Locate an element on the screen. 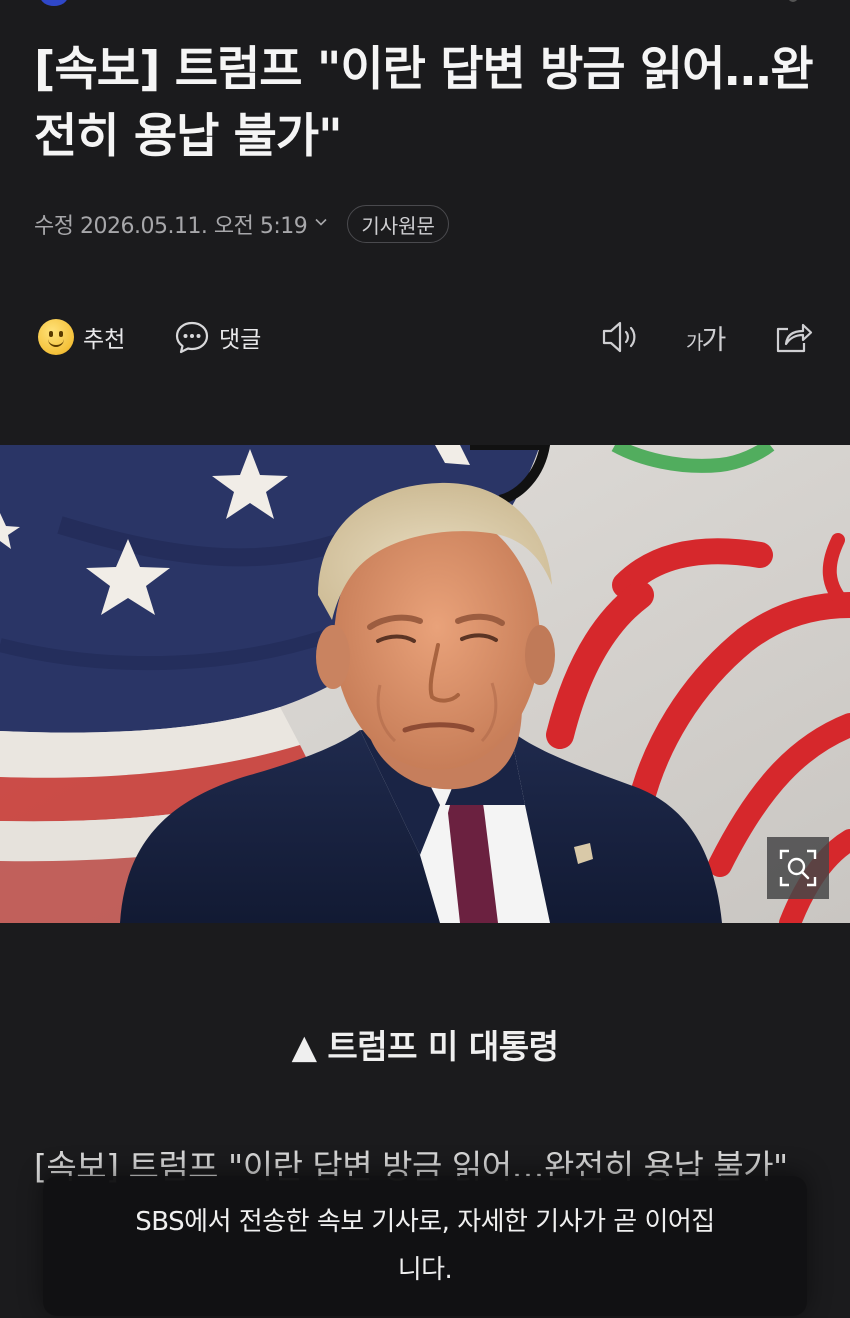  original-article-label: 기사원문 is located at coordinates (398, 225).